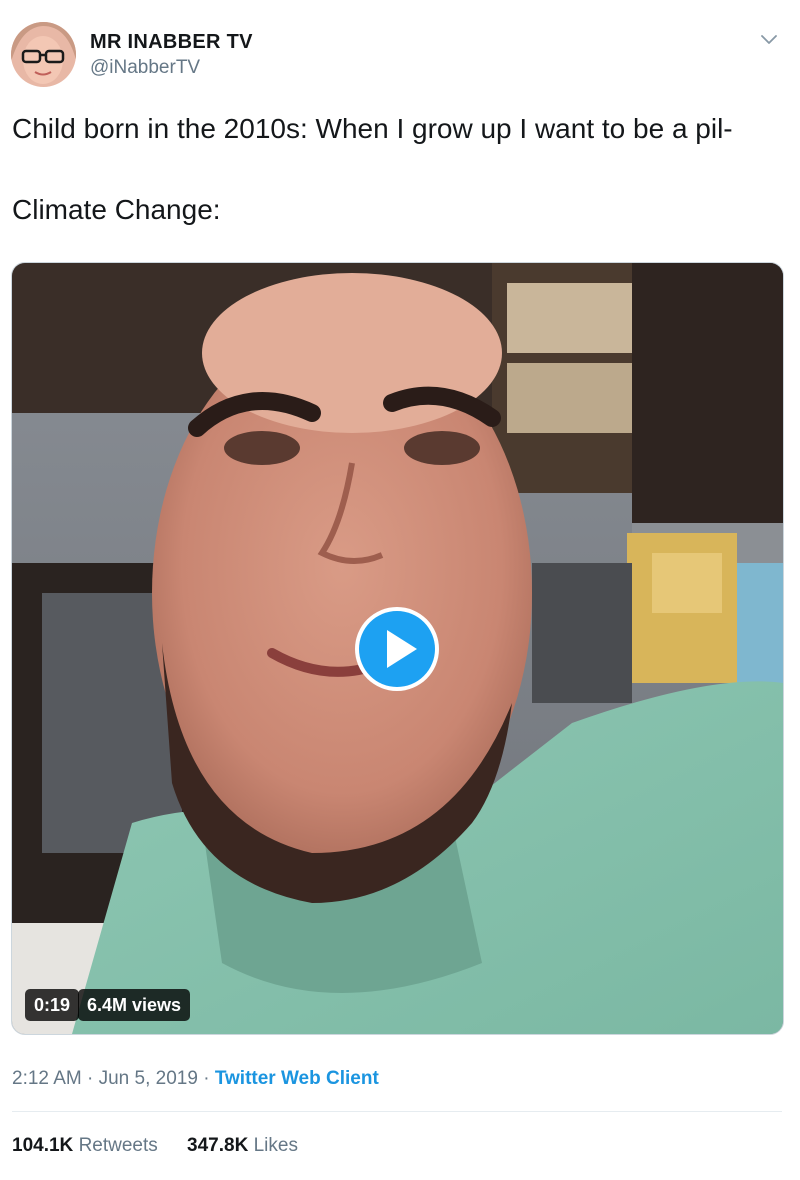  Describe the element at coordinates (47, 1078) in the screenshot. I see `tweet-time: 2:12 AM` at that location.